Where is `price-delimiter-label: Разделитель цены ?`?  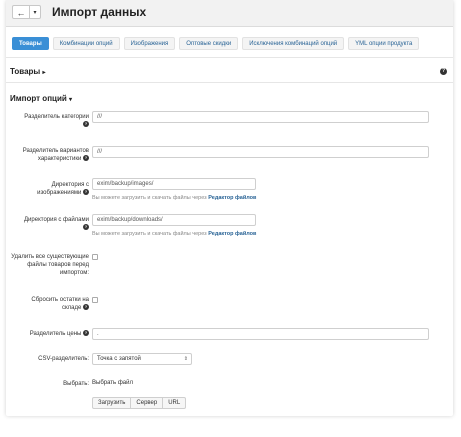
price-delimiter-label: Разделитель цены ? is located at coordinates (59, 333).